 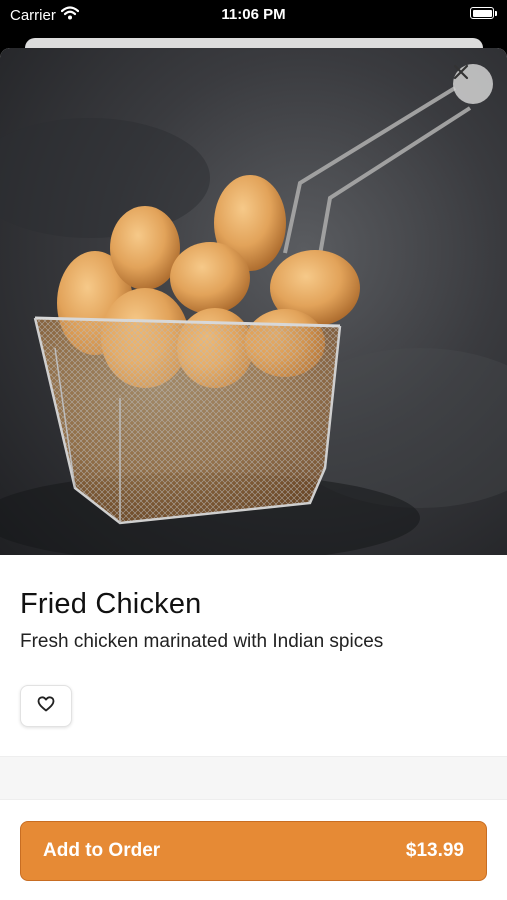 What do you see at coordinates (253, 778) in the screenshot?
I see `section-divider` at bounding box center [253, 778].